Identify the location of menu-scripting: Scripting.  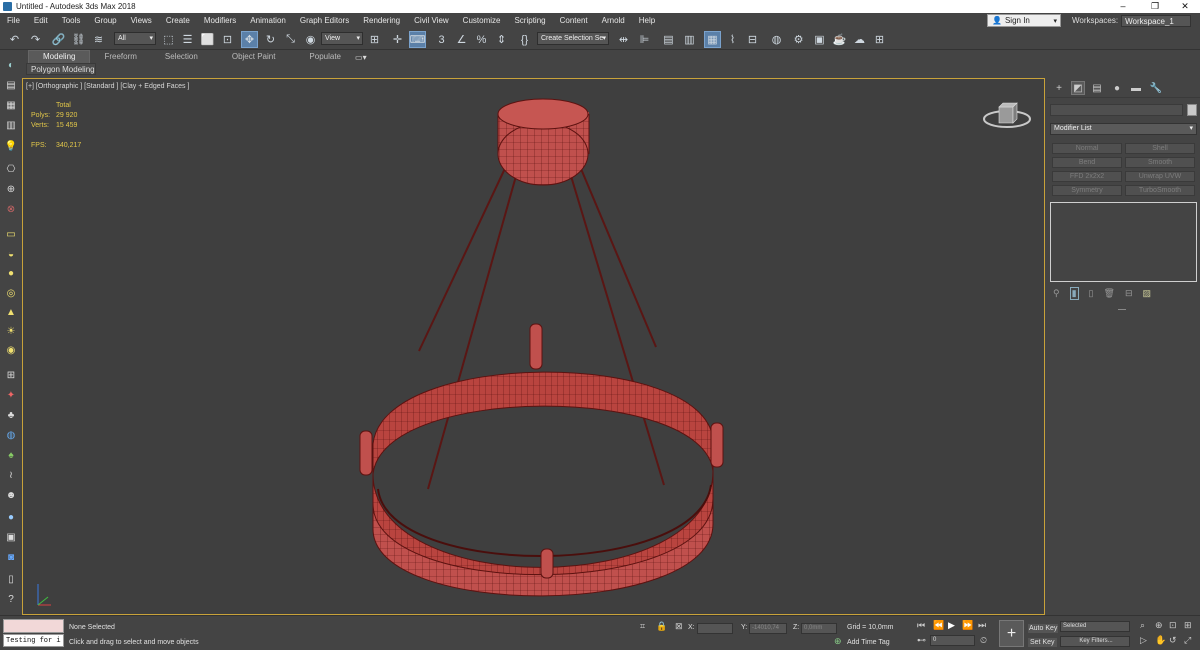
(529, 20).